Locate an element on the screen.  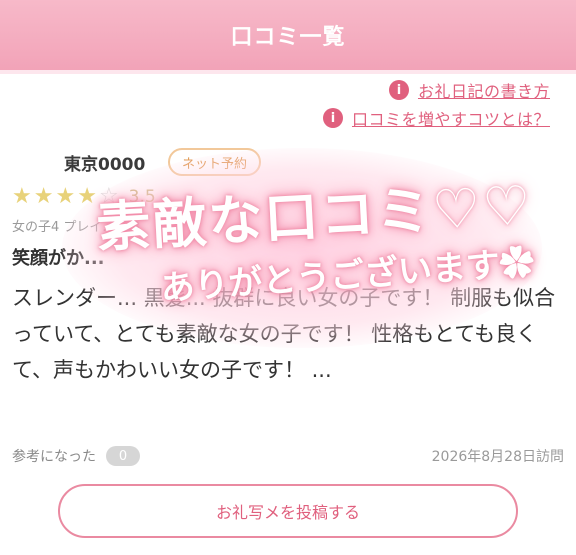
page-header: 口コミ一覧 is located at coordinates (288, 35).